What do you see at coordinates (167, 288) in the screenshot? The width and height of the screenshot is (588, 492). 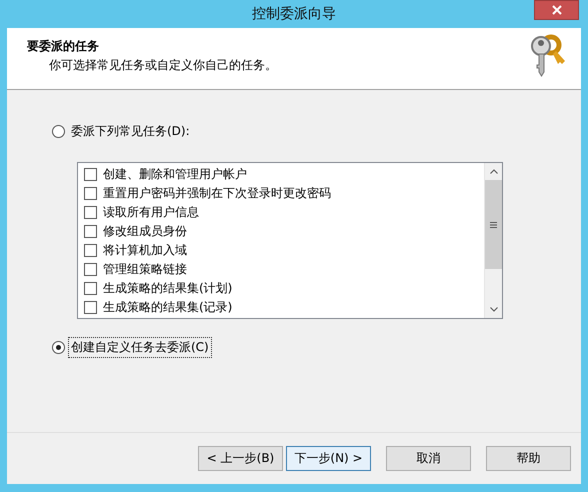 I see `task-label: 生成策略的结果集(计划)` at bounding box center [167, 288].